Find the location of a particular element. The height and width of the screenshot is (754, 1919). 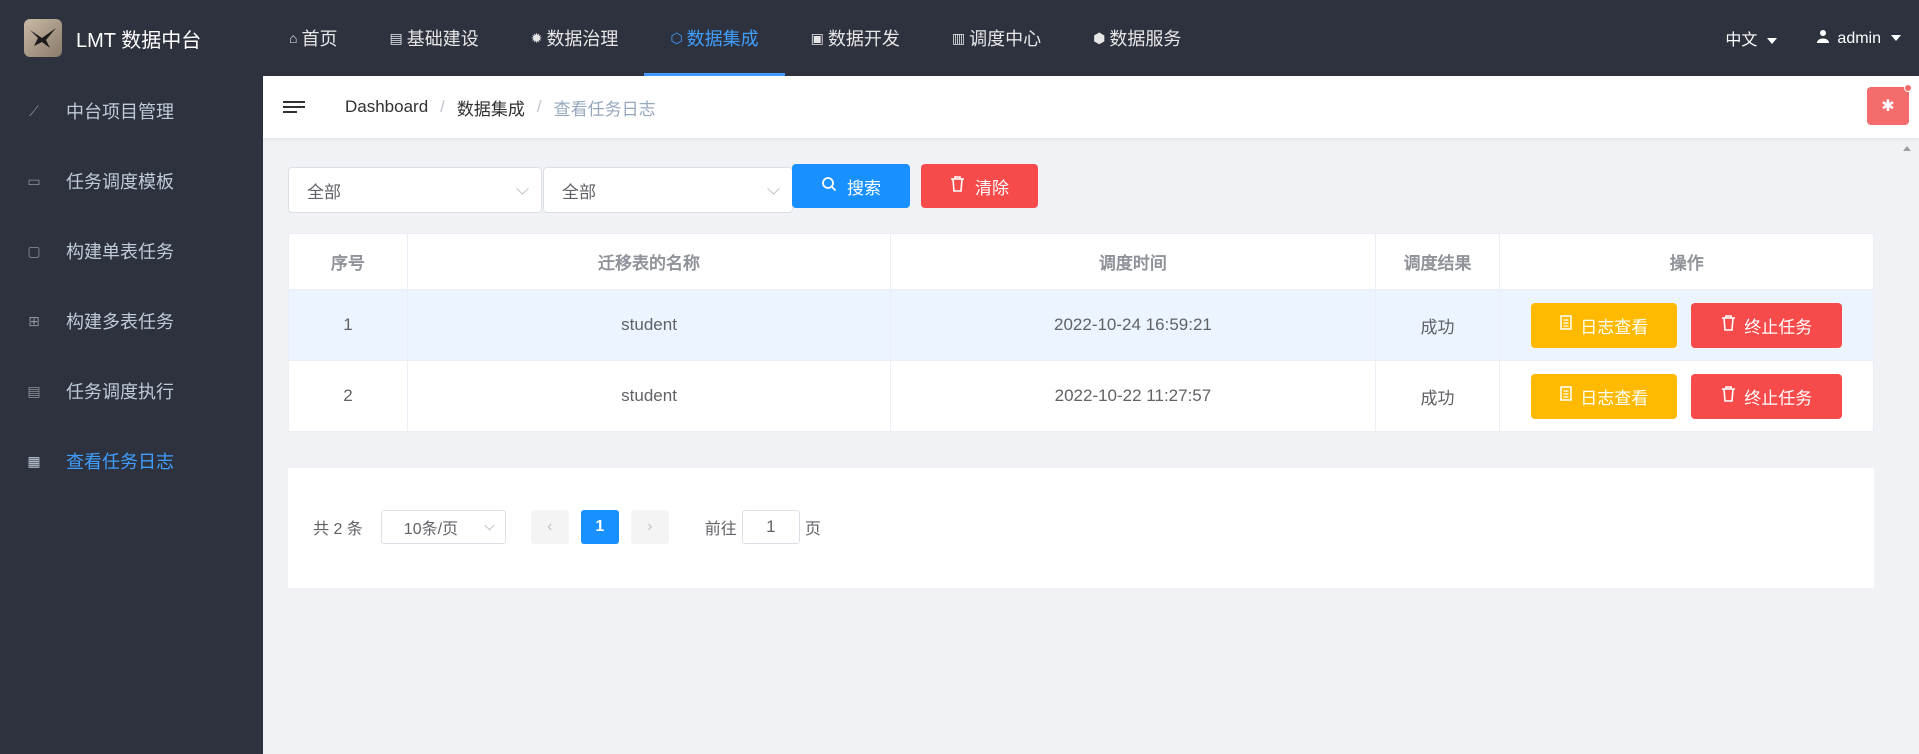

topnav-item-label: 基础建设 is located at coordinates (442, 39).